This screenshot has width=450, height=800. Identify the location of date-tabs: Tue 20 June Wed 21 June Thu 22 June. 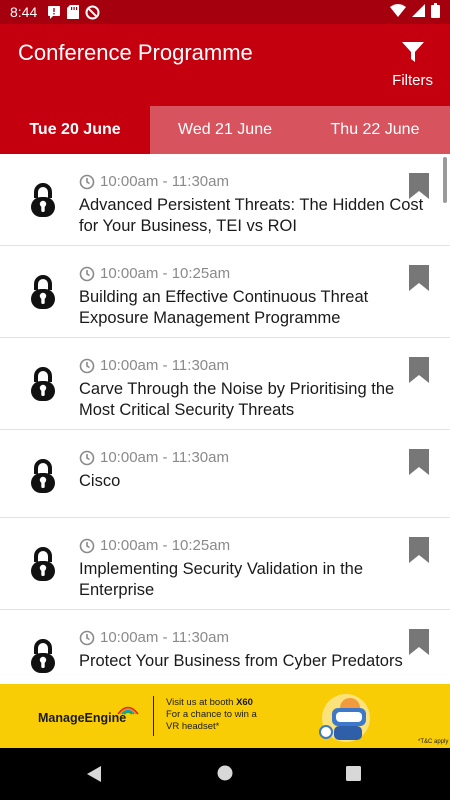
(225, 130).